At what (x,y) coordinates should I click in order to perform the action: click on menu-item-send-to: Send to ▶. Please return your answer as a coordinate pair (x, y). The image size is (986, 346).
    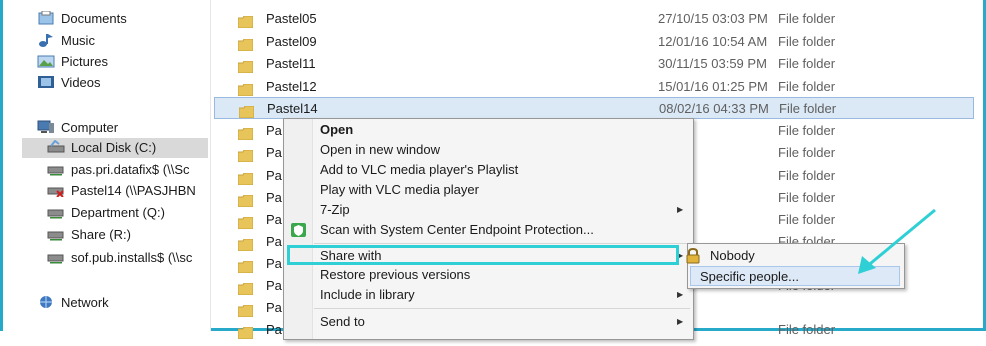
    Looking at the image, I should click on (487, 322).